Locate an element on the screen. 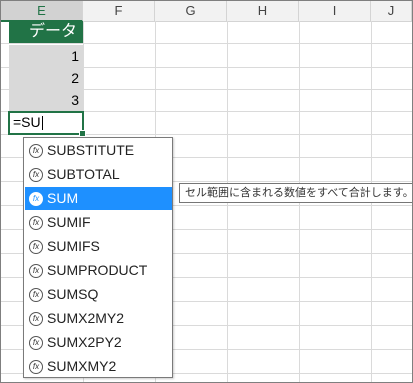  autocomplete-item: fx SUMXMY2 is located at coordinates (98, 366).